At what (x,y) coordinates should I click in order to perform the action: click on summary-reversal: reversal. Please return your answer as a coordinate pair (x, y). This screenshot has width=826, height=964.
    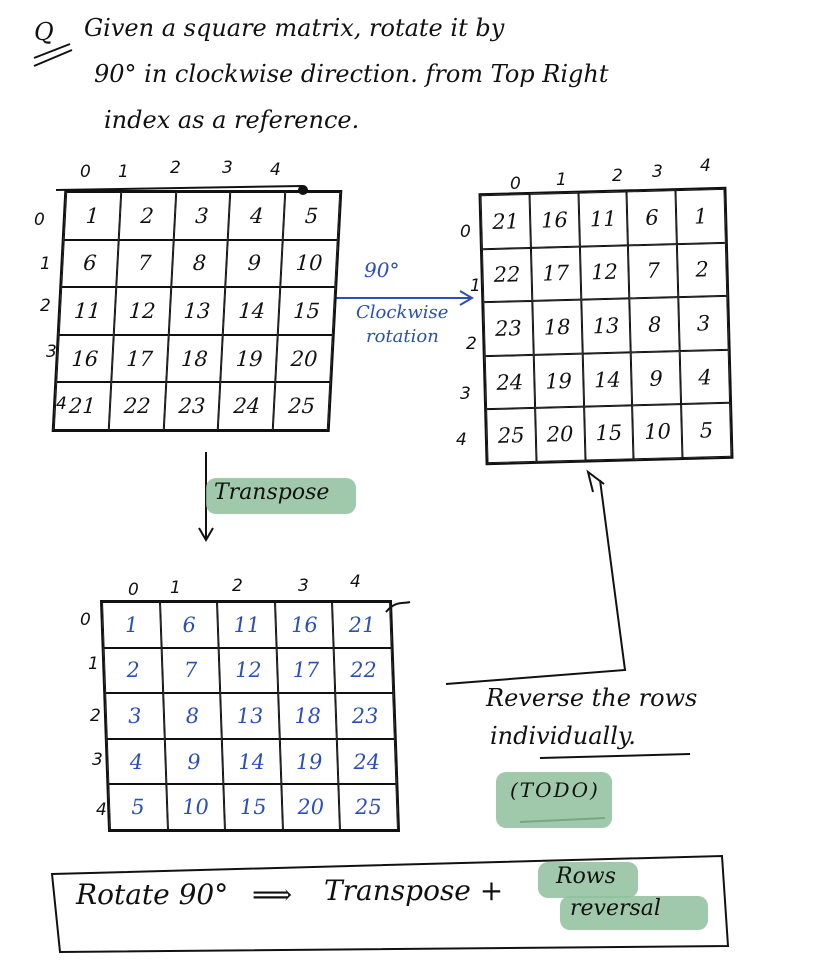
    Looking at the image, I should click on (615, 908).